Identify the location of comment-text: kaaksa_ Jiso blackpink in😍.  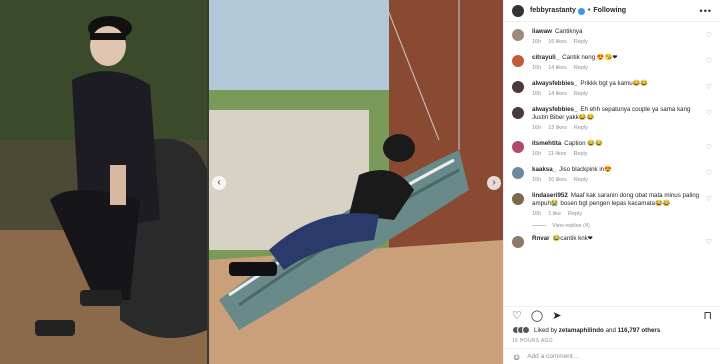
(572, 169).